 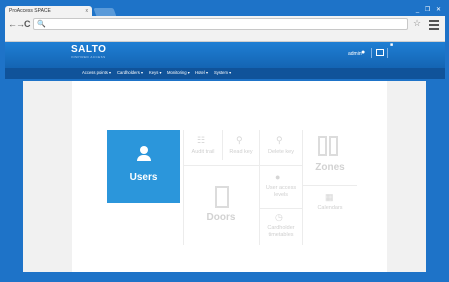 I want to click on tile-delete-key-label: Delete key, so click(x=281, y=152).